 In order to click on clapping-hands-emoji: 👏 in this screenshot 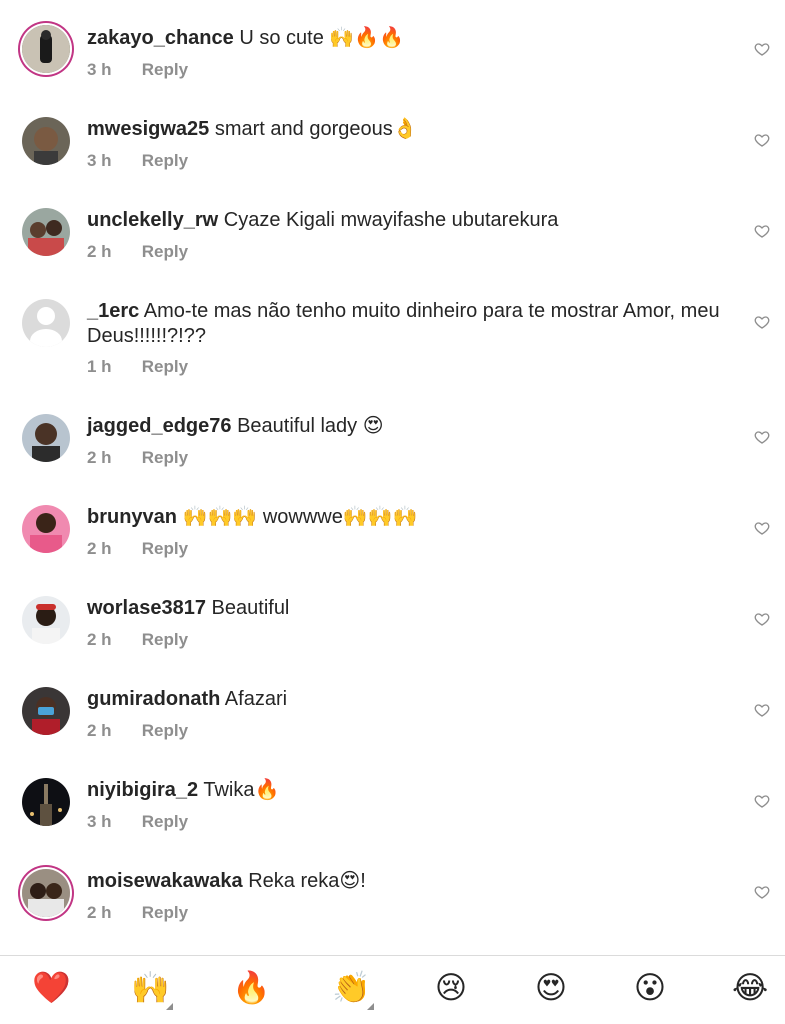, I will do `click(351, 987)`.